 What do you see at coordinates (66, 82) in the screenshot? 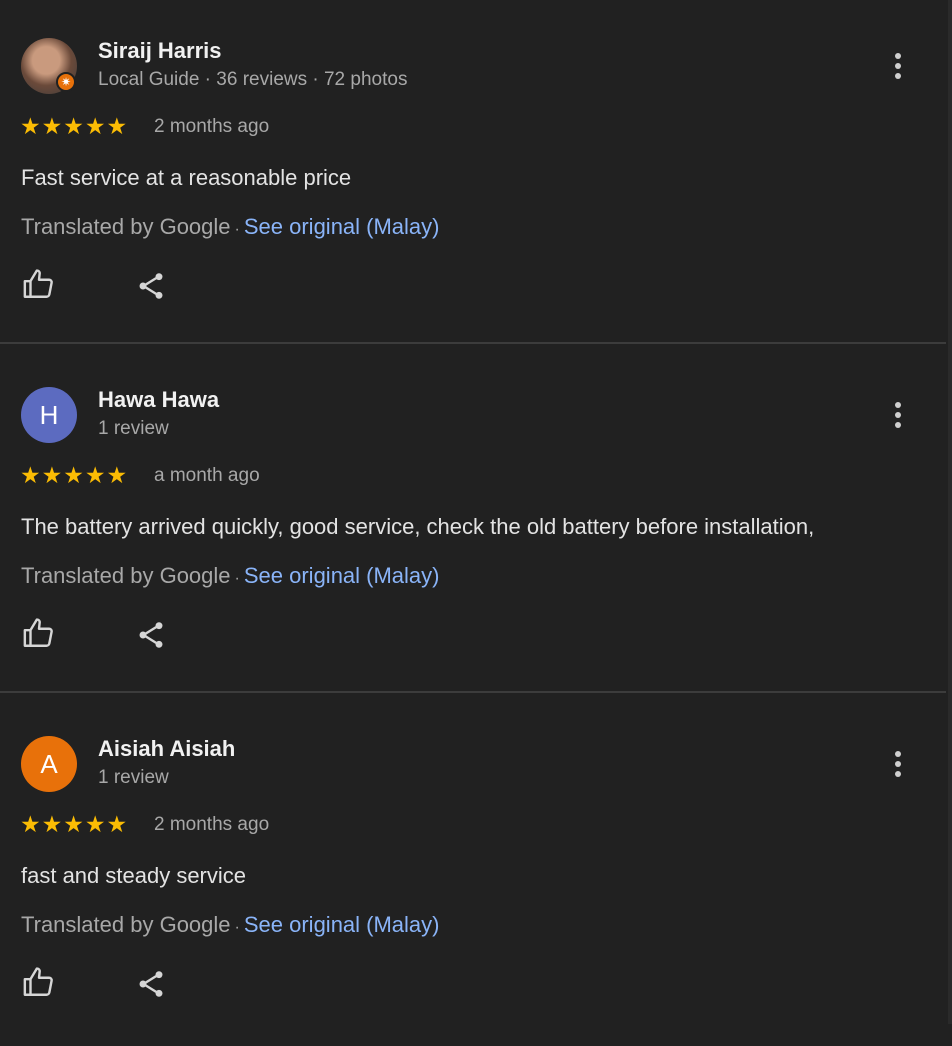
I see `local-guide-badge-icon: ✷` at bounding box center [66, 82].